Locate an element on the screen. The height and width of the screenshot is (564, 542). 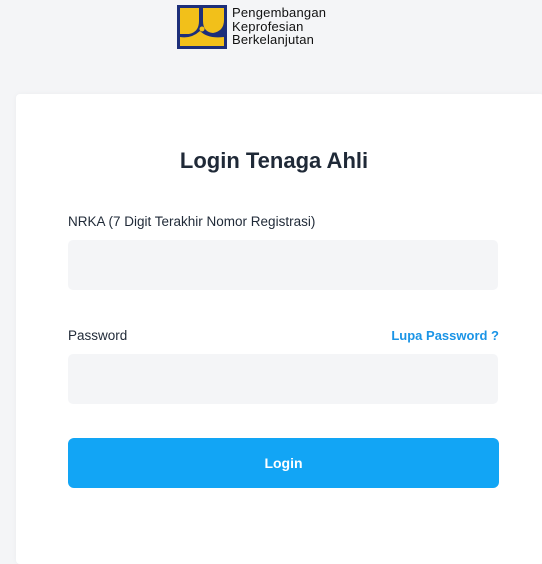
forgot-password-link: Lupa Password ? is located at coordinates (445, 335).